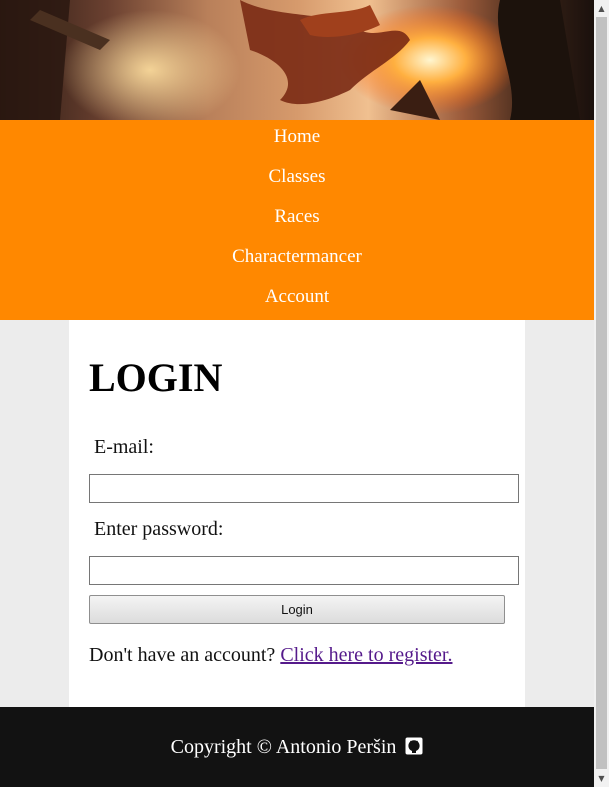 This screenshot has height=787, width=609. I want to click on nav-item-races: Races, so click(297, 220).